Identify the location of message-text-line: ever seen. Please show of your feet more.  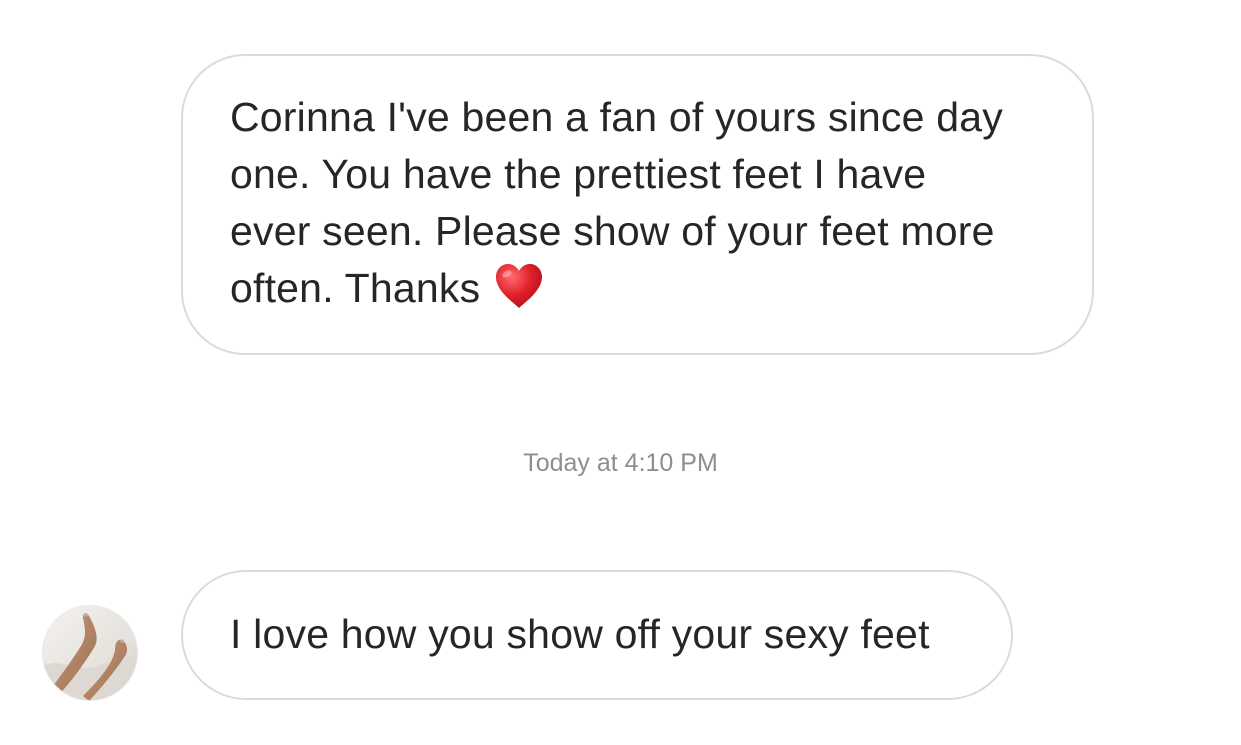
(612, 231).